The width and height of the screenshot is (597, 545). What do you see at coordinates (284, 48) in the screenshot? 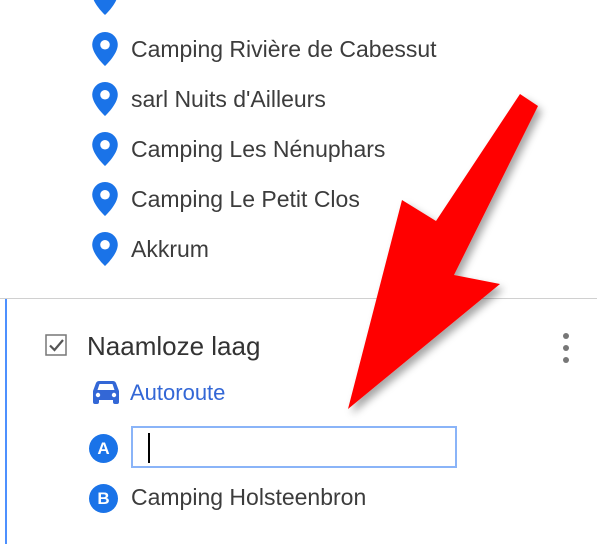
I see `place-label: Camping Rivière de Cabessut` at bounding box center [284, 48].